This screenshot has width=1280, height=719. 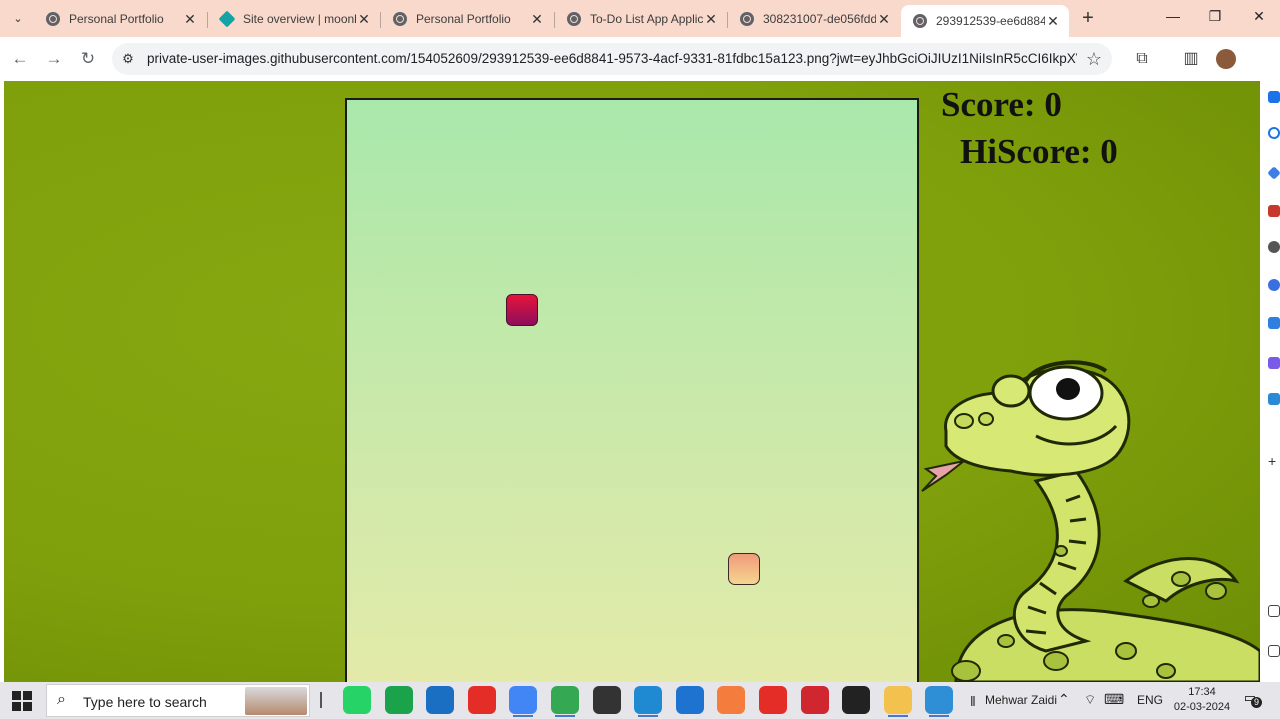 I want to click on site-info-icon: ⚙, so click(x=128, y=59).